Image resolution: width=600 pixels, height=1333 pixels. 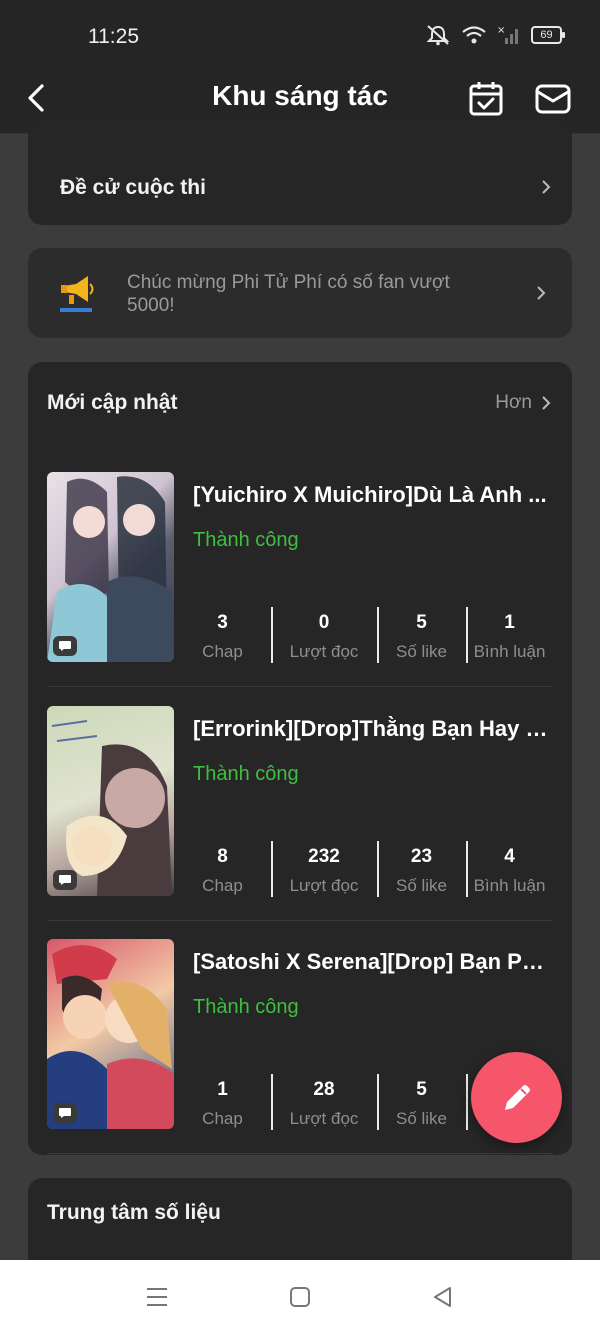 What do you see at coordinates (324, 635) in the screenshot?
I see `stat-reads: 0 Lượt đọc` at bounding box center [324, 635].